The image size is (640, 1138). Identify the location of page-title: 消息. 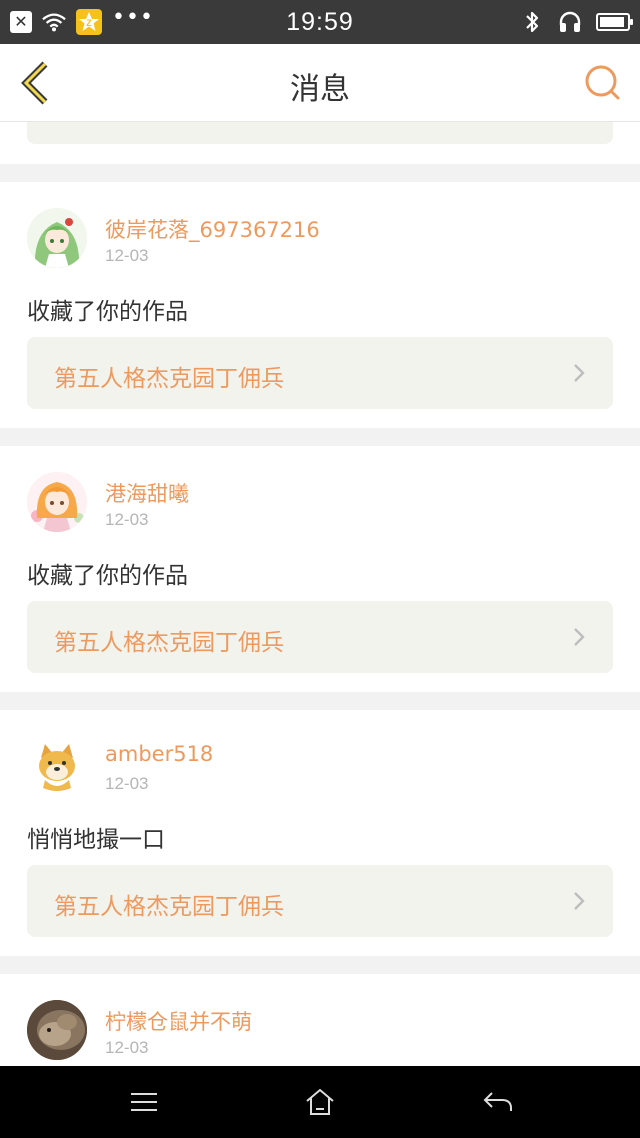
(320, 89).